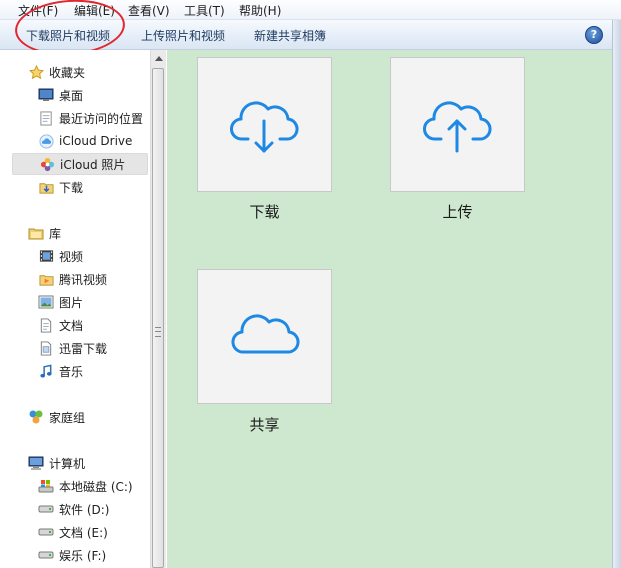 The height and width of the screenshot is (568, 621). Describe the element at coordinates (183, 35) in the screenshot. I see `upload-photos-videos-button: 上传照片和视频` at that location.